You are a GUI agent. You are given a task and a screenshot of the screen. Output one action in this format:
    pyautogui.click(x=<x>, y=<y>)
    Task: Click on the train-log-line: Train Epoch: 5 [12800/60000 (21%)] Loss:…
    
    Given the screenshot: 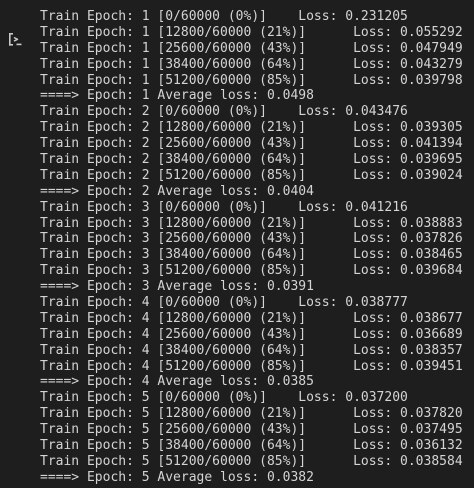 What is the action you would take?
    pyautogui.click(x=251, y=414)
    